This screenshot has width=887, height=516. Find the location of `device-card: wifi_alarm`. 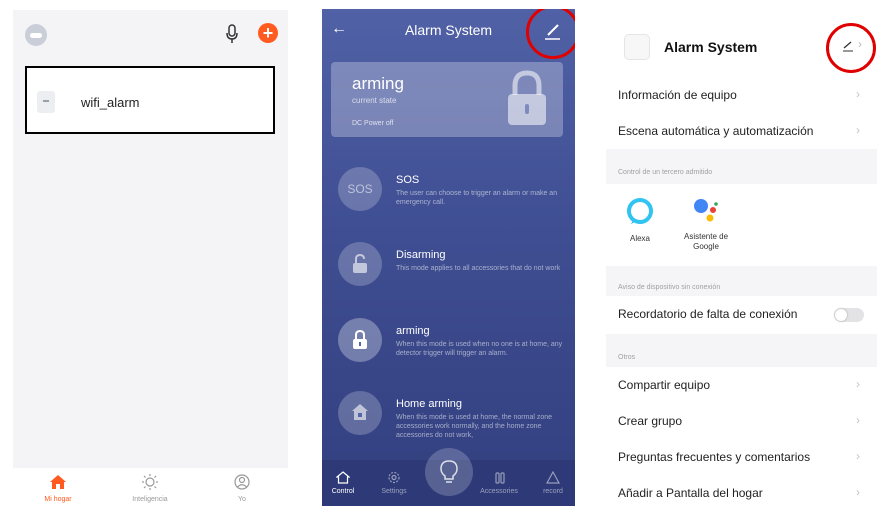

device-card: wifi_alarm is located at coordinates (150, 100).